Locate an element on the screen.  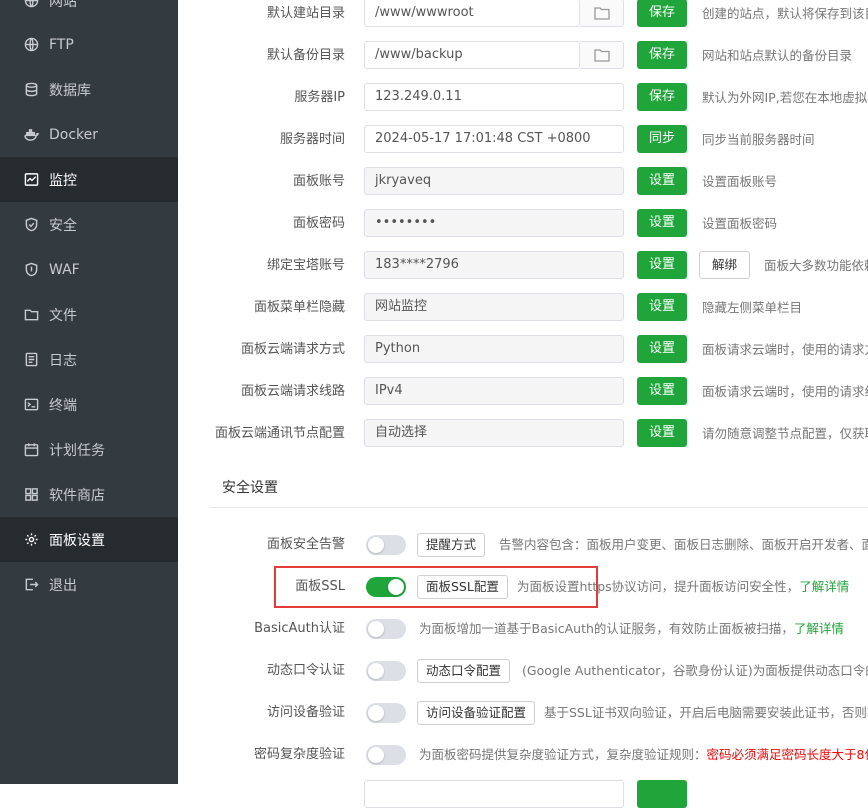
sidebar-item-logout: 退出 is located at coordinates (89, 584).